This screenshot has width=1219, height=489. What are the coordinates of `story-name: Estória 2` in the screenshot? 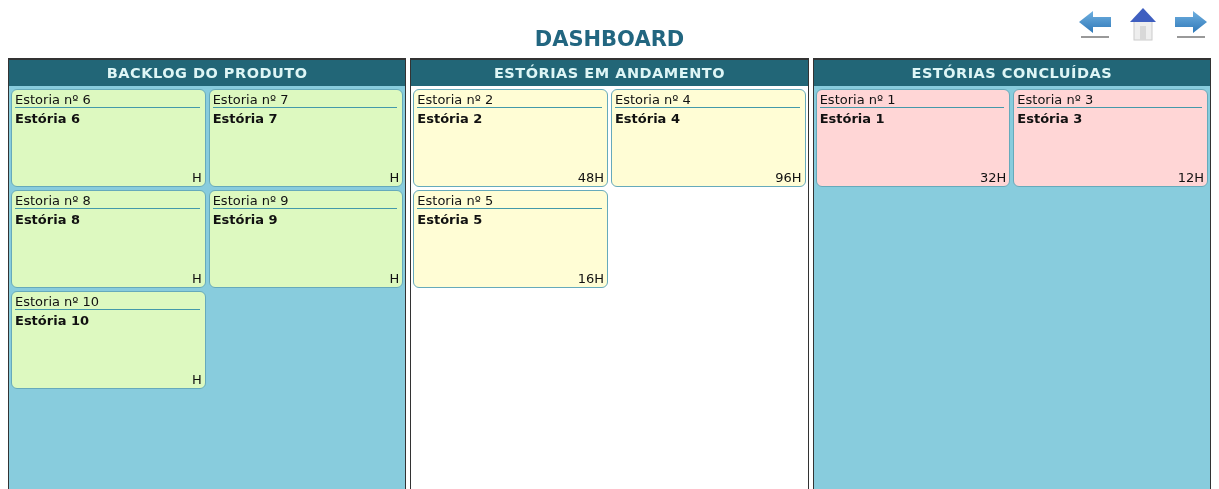 It's located at (450, 119).